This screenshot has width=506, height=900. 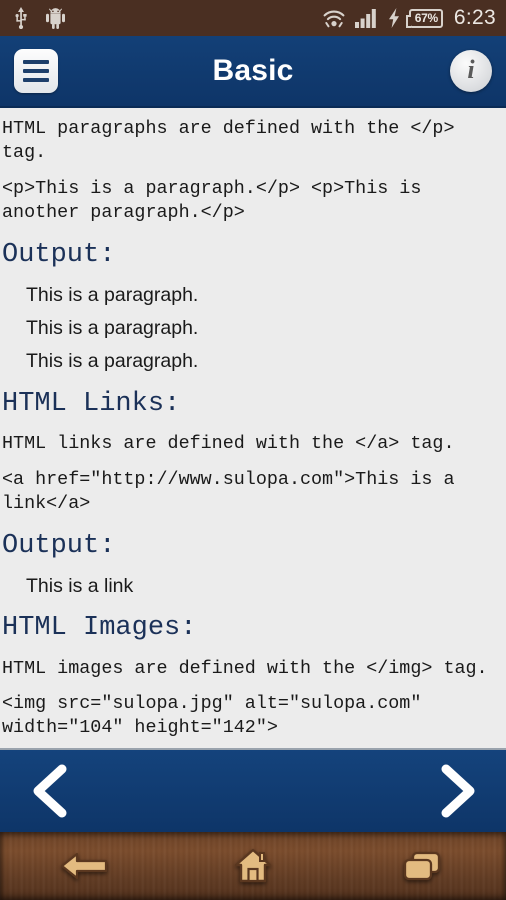 I want to click on nav-back-button, so click(x=84, y=866).